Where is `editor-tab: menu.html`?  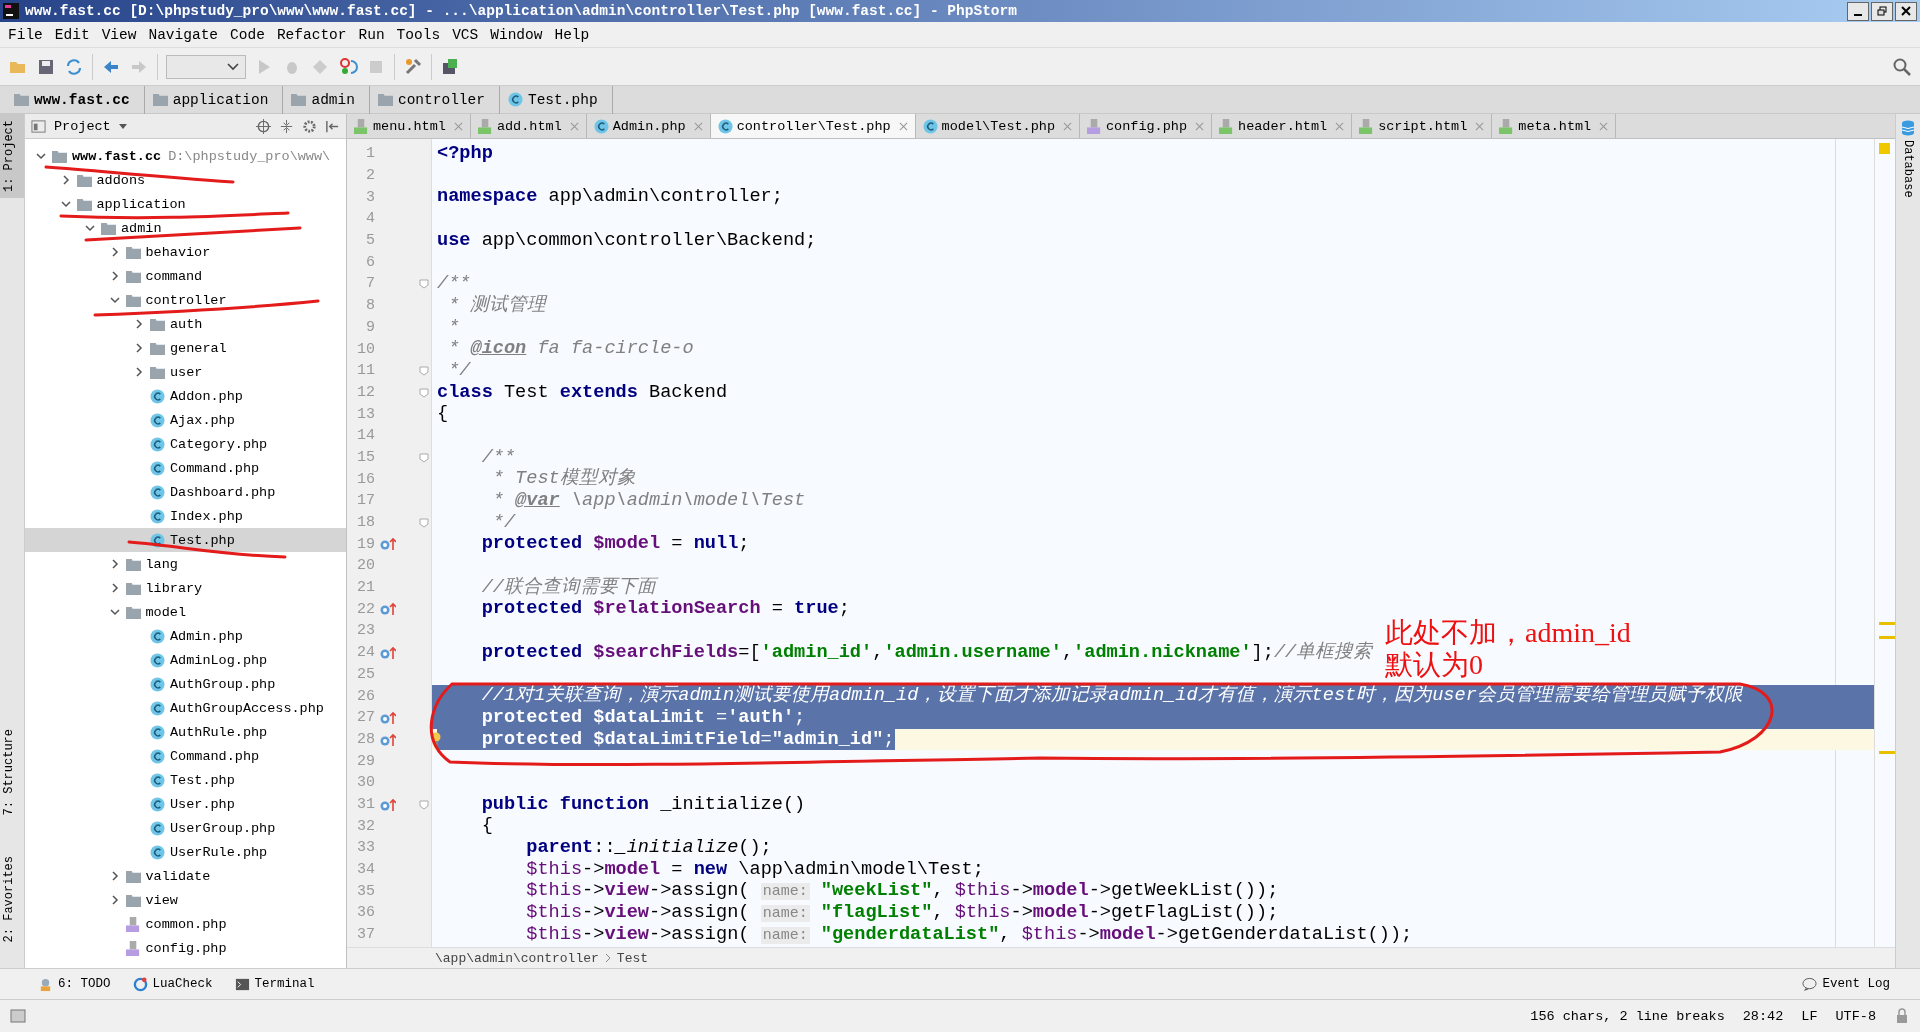 editor-tab: menu.html is located at coordinates (409, 126).